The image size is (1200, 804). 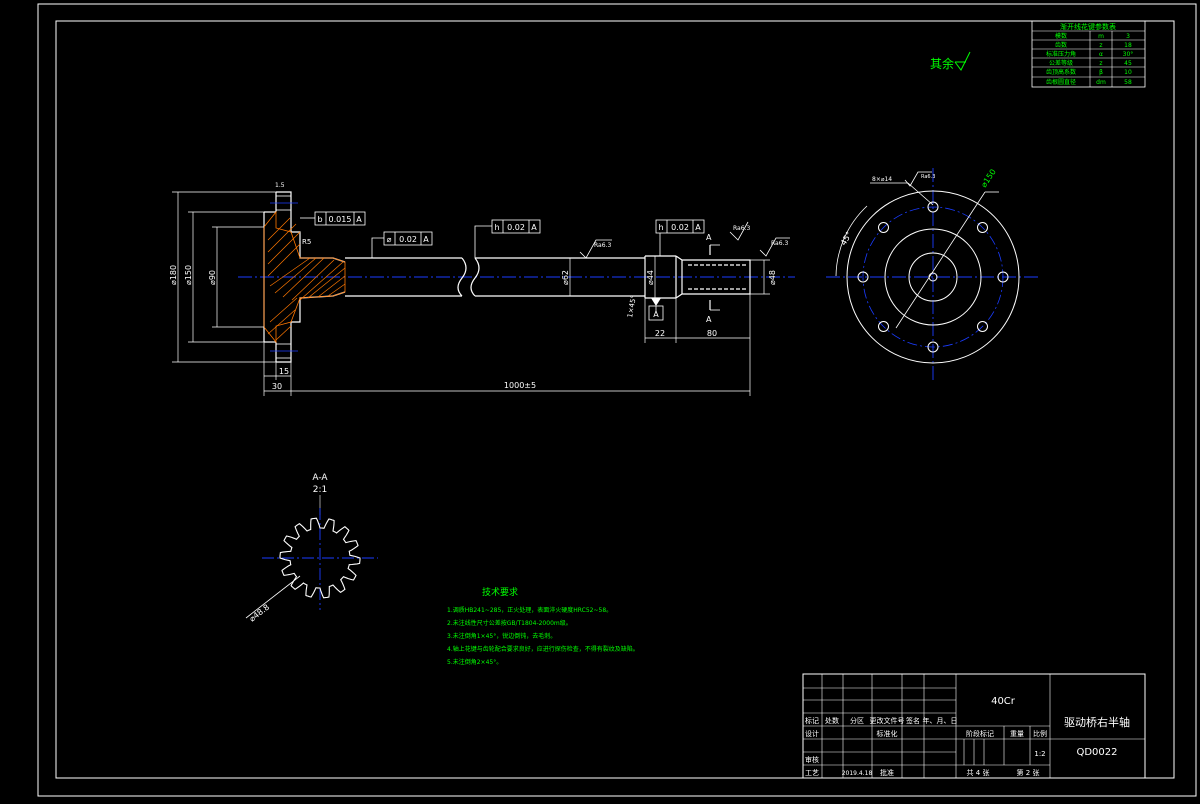 I want to click on tol3-datum: A, so click(x=534, y=227).